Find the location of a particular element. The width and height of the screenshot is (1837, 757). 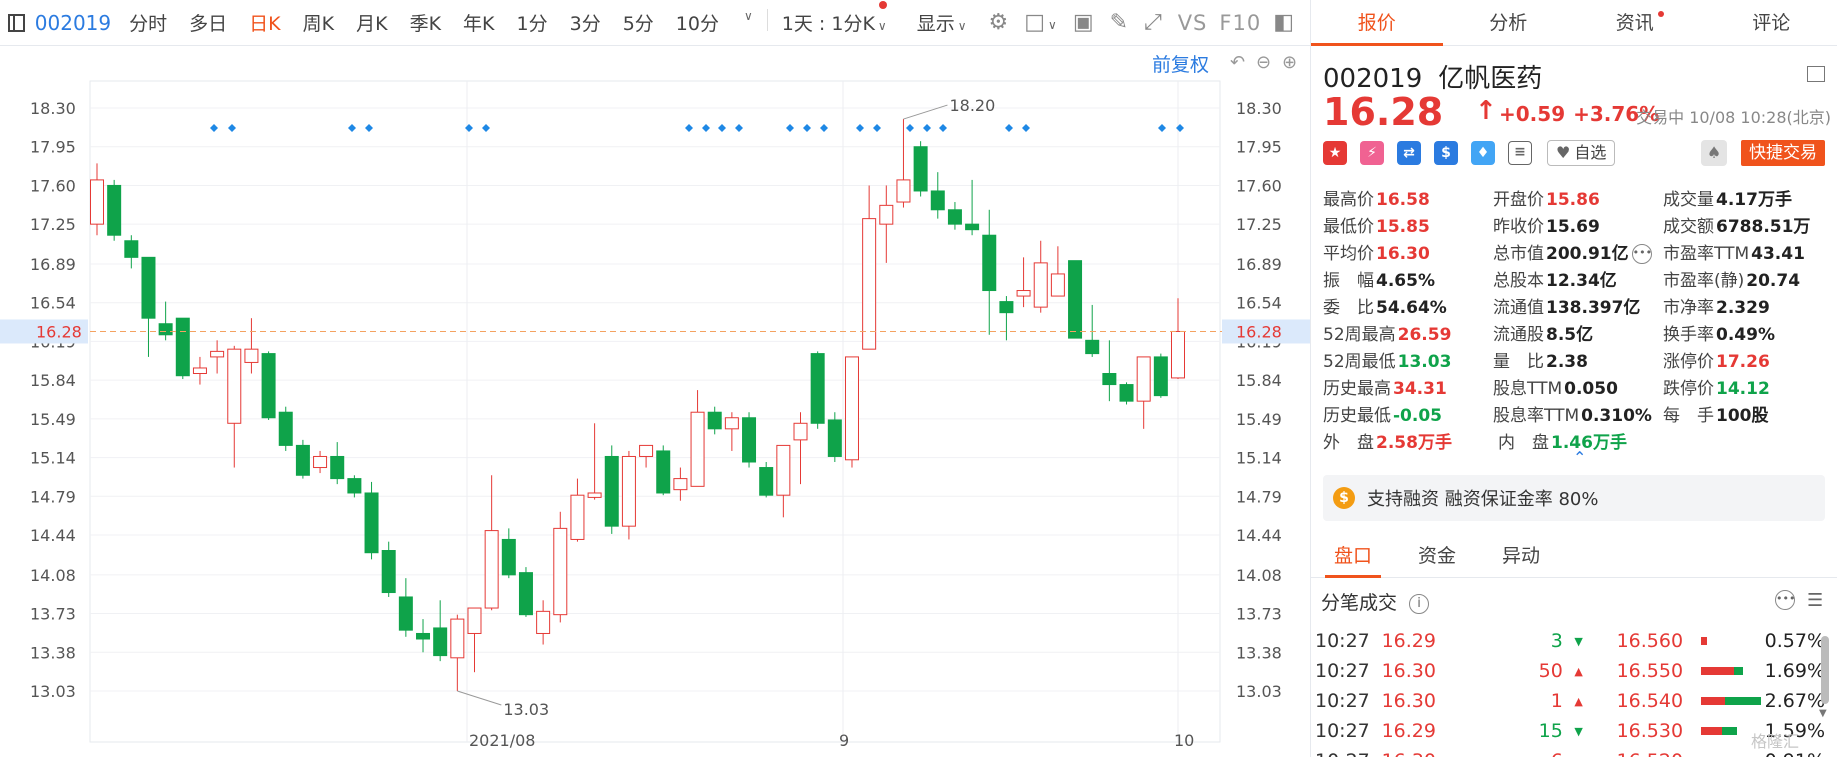

tab-comments: 评论 is located at coordinates (1771, 22).